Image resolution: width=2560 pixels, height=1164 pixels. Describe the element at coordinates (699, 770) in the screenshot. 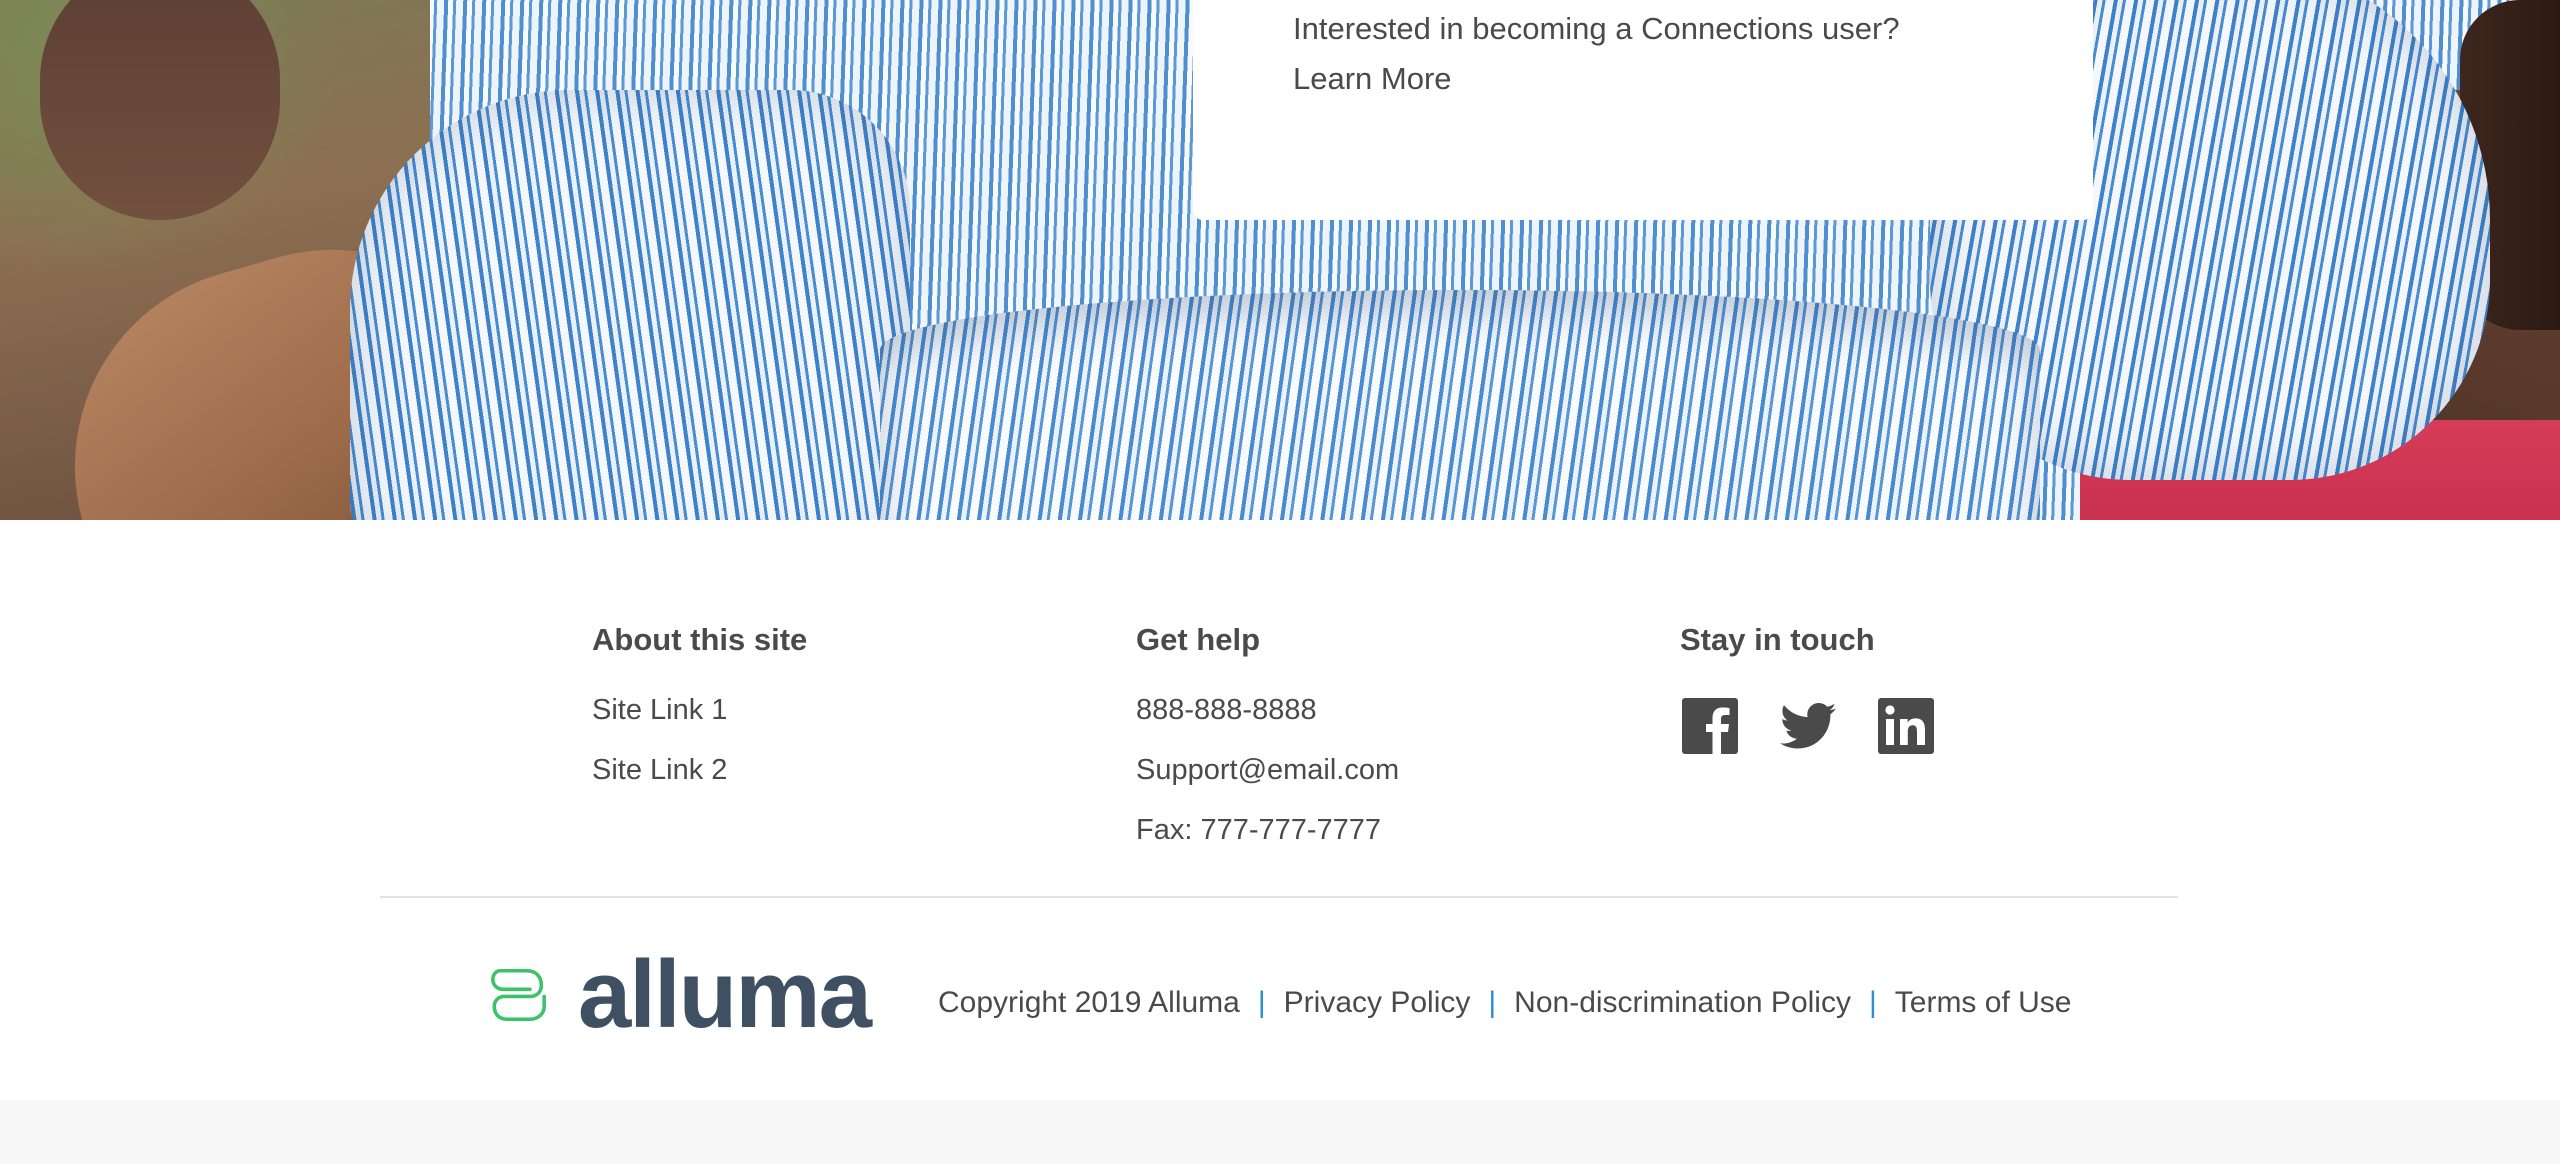

I see `site-link-2: Site Link 2` at that location.